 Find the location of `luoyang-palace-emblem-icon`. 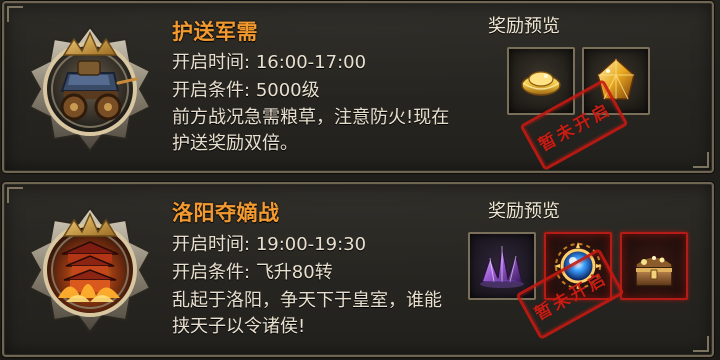

luoyang-palace-emblem-icon is located at coordinates (90, 270).